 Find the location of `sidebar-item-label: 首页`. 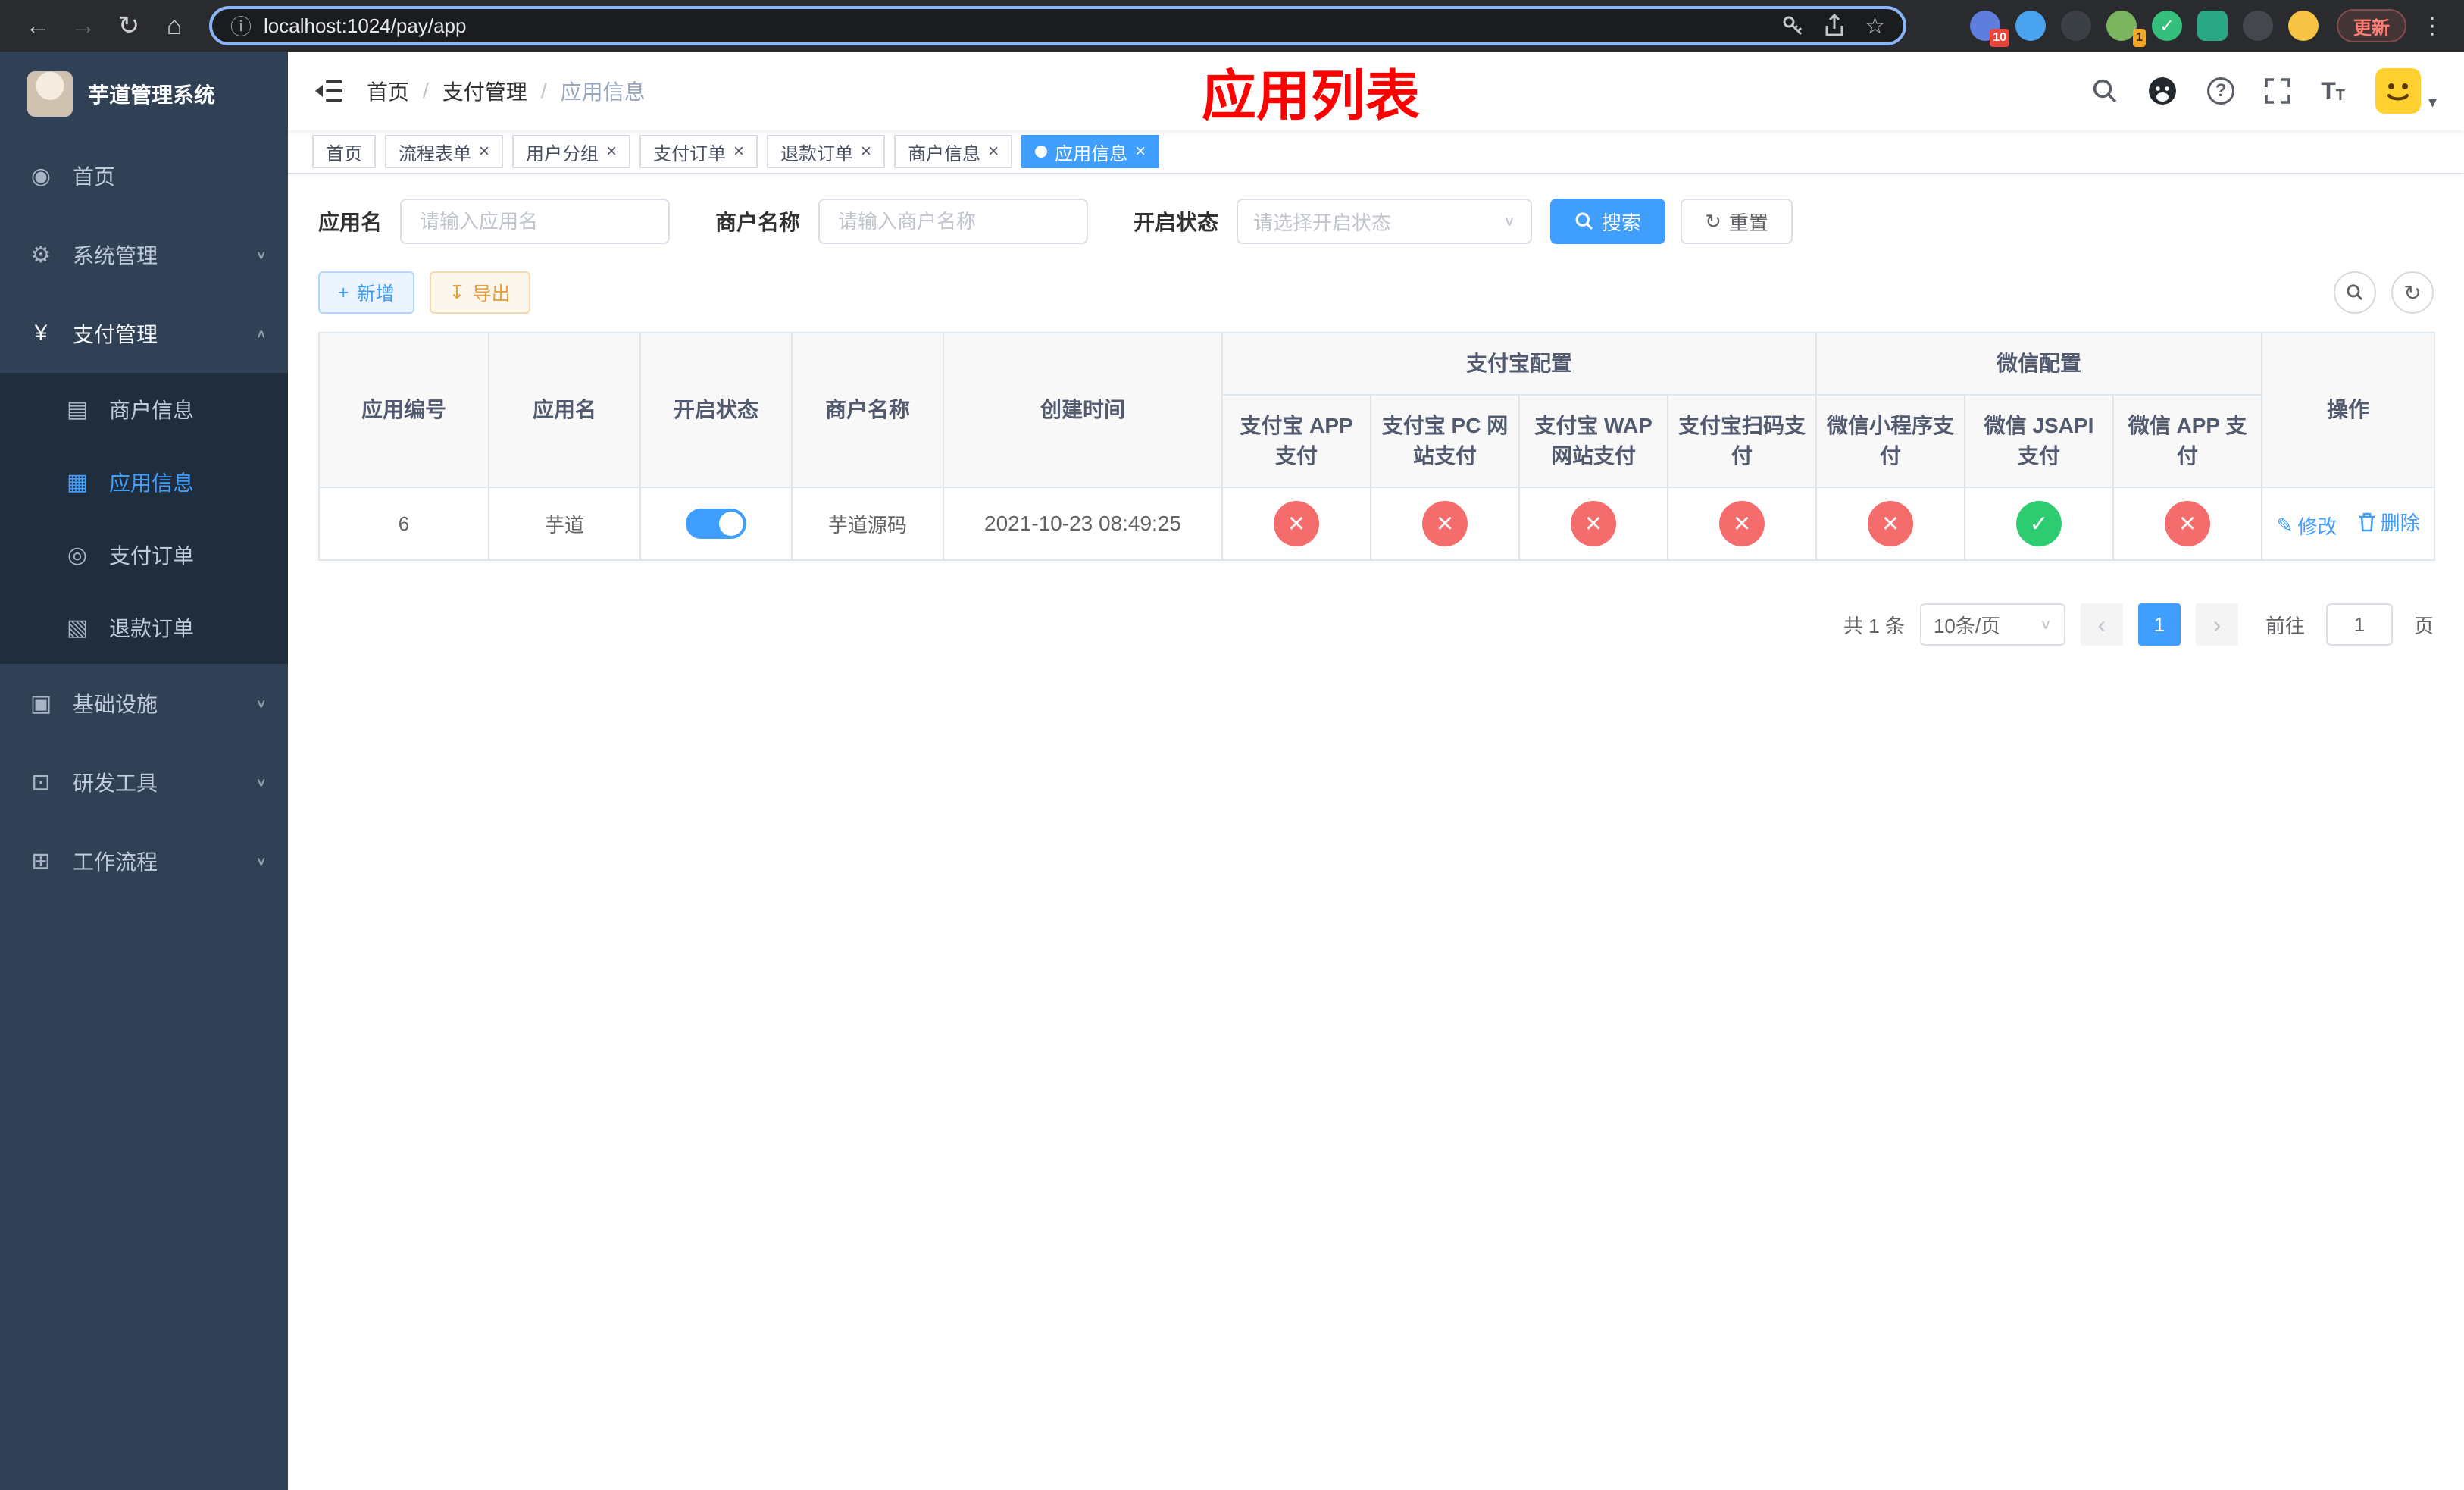

sidebar-item-label: 首页 is located at coordinates (94, 177).